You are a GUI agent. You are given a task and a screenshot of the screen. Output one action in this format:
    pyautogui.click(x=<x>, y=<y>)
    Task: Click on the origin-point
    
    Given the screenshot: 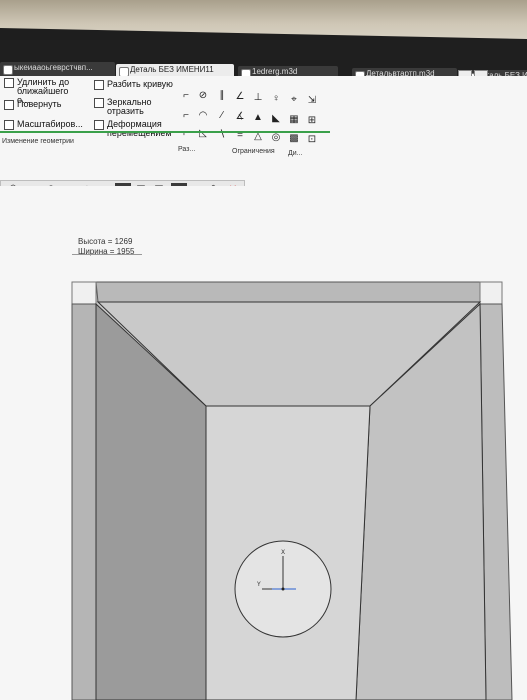 What is the action you would take?
    pyautogui.click(x=283, y=589)
    